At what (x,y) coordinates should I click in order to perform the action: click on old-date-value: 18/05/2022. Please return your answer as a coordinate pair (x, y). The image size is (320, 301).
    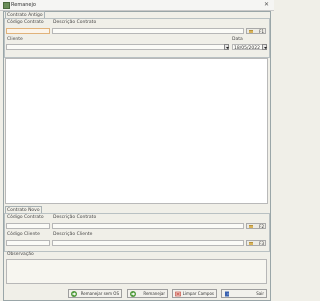
    Looking at the image, I should click on (247, 48).